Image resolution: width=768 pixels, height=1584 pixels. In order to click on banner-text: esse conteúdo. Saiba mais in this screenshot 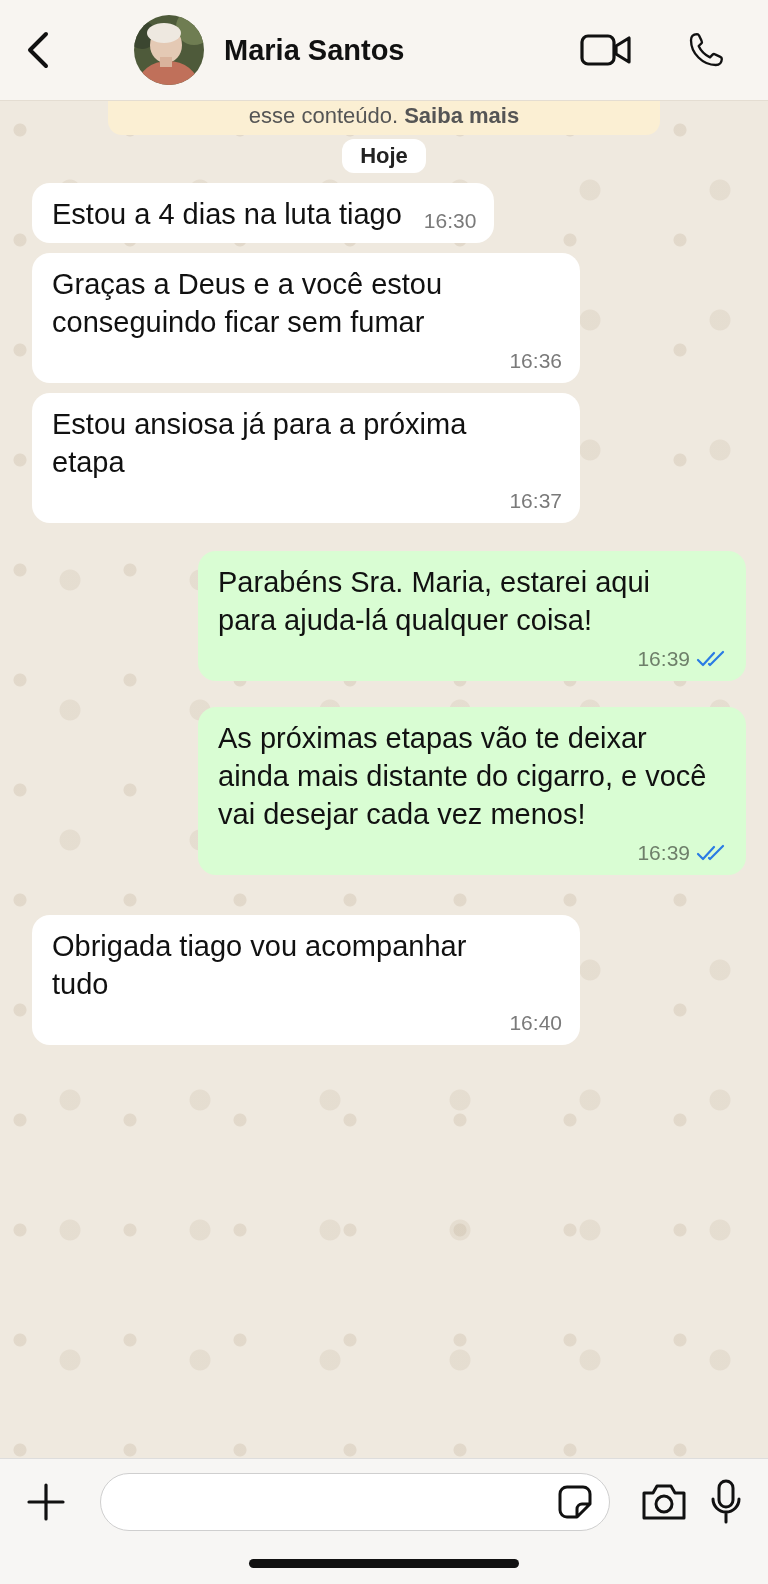, I will do `click(384, 115)`.